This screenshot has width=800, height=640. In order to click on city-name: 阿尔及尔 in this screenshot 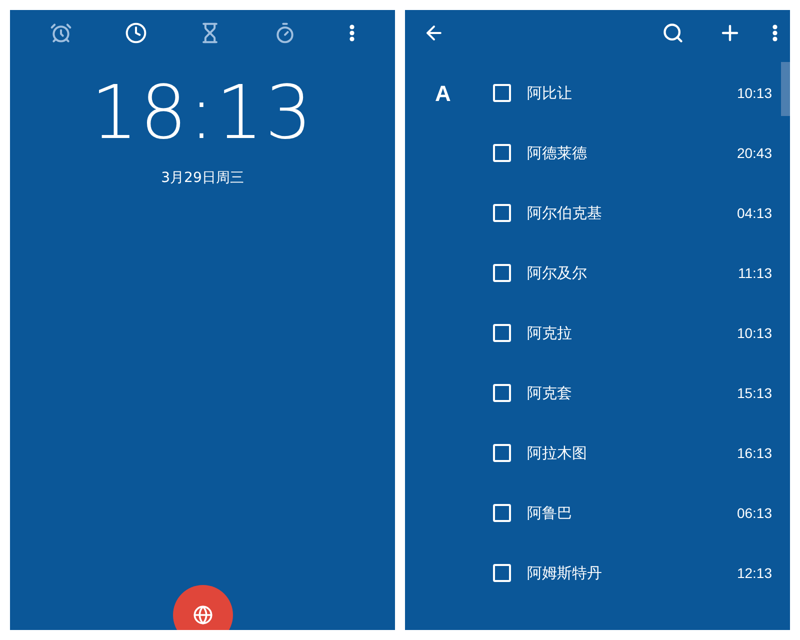, I will do `click(557, 273)`.